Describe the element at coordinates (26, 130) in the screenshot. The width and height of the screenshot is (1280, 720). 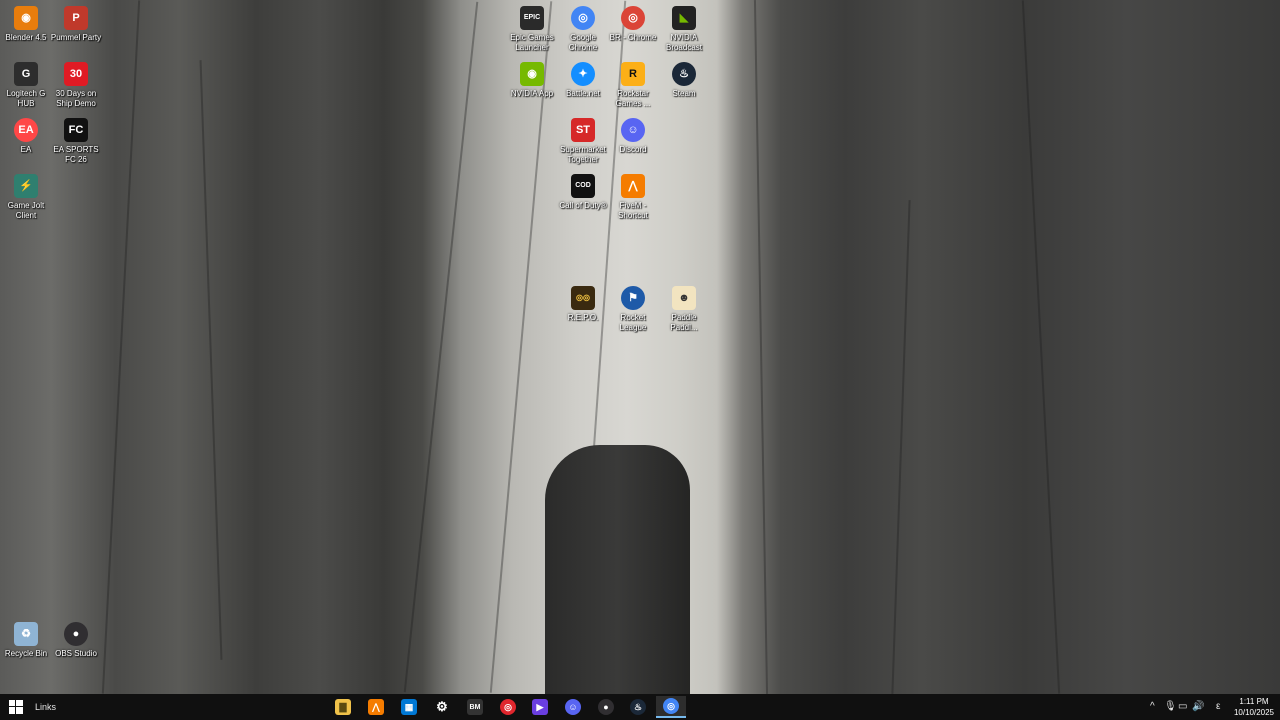
I see `ea-icon: EA` at that location.